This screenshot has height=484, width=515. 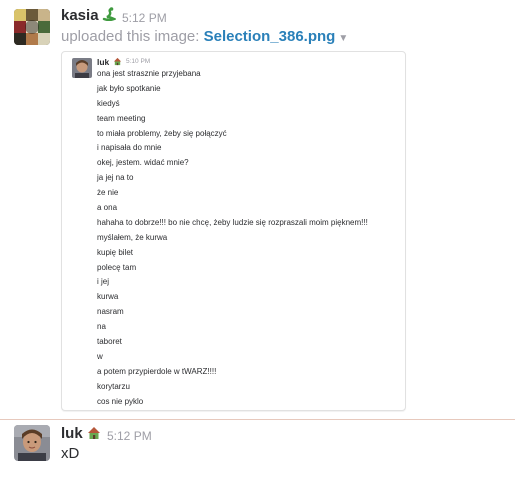 I want to click on screenshot-line: taboret, so click(x=109, y=342).